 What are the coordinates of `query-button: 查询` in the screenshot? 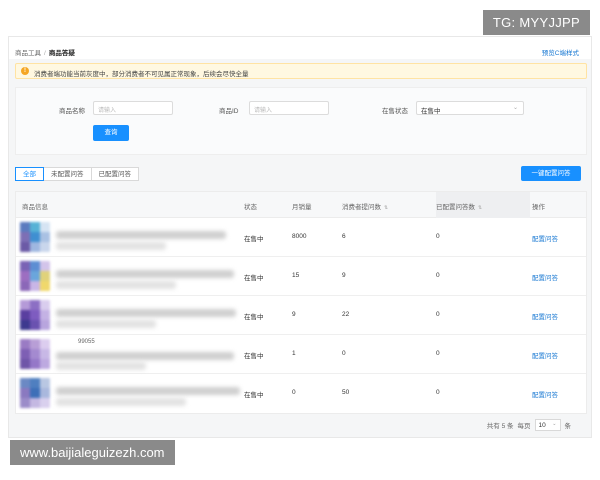 It's located at (111, 133).